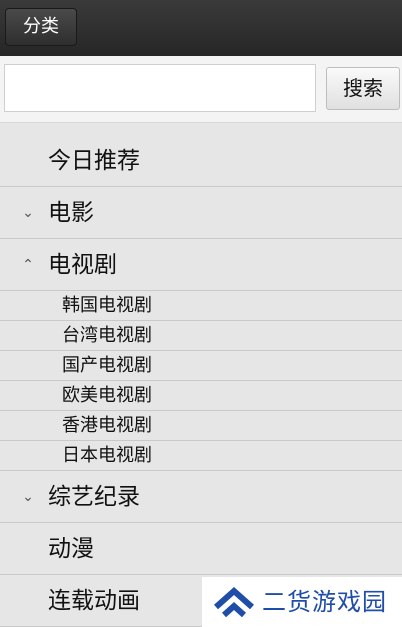 This screenshot has height=627, width=402. What do you see at coordinates (201, 213) in the screenshot?
I see `menu-item-movies: ⌄ 电影` at bounding box center [201, 213].